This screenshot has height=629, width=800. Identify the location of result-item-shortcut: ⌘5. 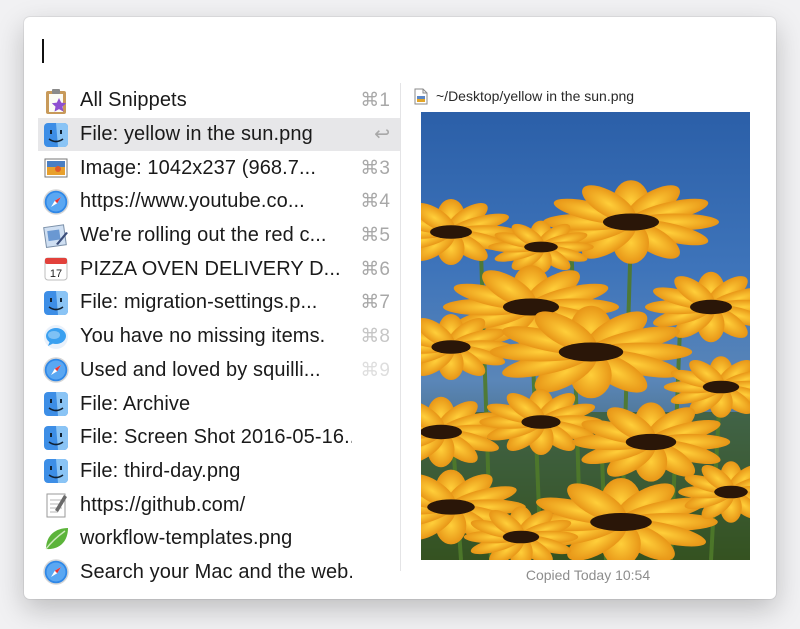
(375, 236).